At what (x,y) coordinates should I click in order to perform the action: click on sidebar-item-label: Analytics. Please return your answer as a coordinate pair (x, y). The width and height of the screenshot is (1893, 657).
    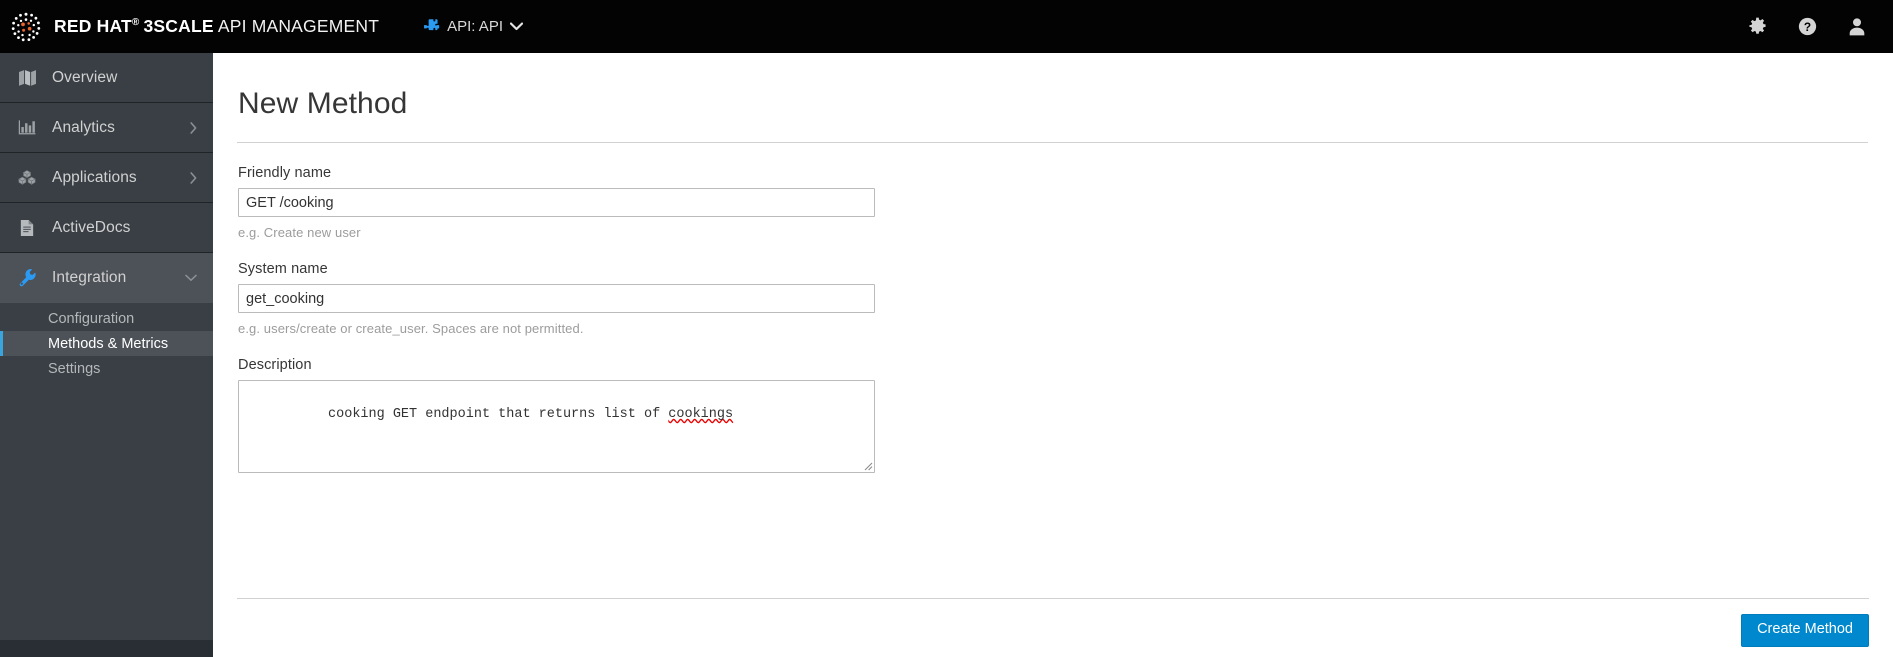
    Looking at the image, I should click on (83, 127).